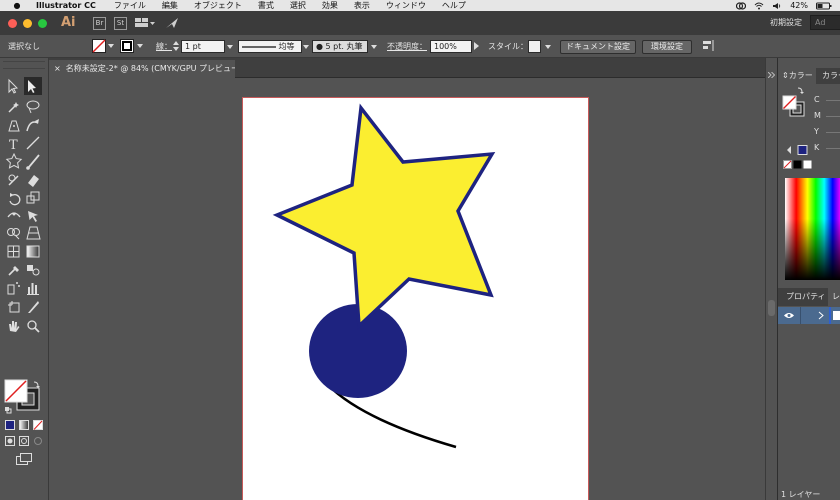 The image size is (840, 500). What do you see at coordinates (15, 199) in the screenshot?
I see `rotate-tool-icon` at bounding box center [15, 199].